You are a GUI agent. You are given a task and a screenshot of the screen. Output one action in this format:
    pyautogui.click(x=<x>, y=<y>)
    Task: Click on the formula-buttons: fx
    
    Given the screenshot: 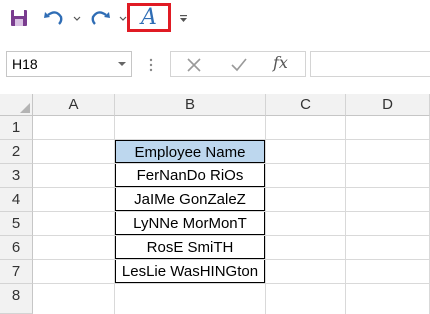 What is the action you would take?
    pyautogui.click(x=238, y=64)
    